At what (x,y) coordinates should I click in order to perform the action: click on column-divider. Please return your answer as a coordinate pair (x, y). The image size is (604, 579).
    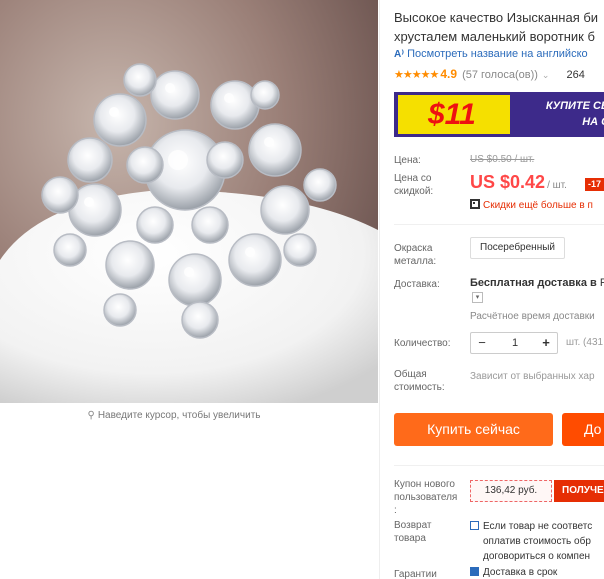
    Looking at the image, I should click on (379, 289).